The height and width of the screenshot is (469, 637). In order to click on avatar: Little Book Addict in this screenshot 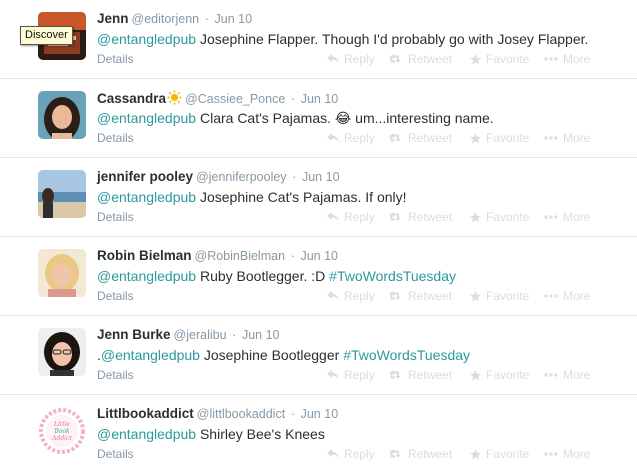, I will do `click(62, 431)`.